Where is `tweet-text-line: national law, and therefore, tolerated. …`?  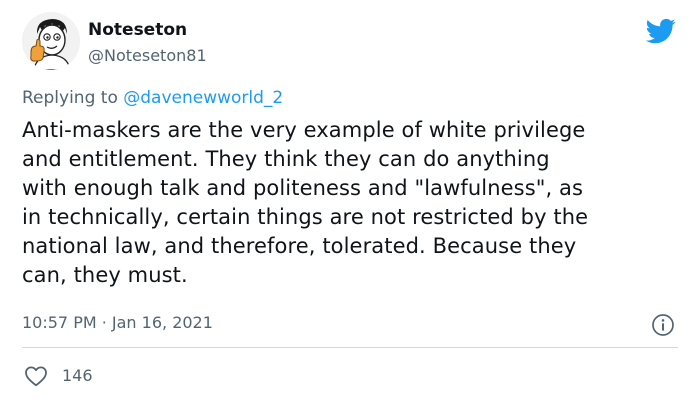 tweet-text-line: national law, and therefore, tolerated. … is located at coordinates (299, 246).